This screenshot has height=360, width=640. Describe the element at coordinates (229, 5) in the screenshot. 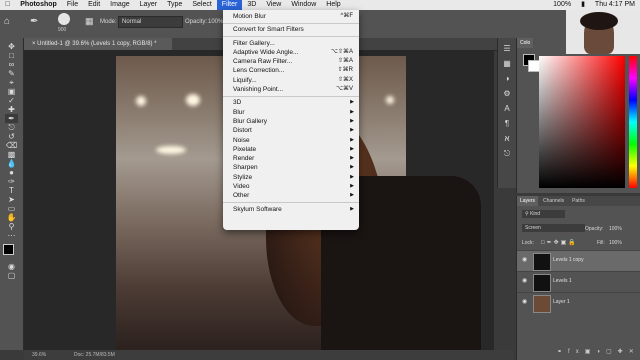

I see `menu-filter: Filter` at that location.